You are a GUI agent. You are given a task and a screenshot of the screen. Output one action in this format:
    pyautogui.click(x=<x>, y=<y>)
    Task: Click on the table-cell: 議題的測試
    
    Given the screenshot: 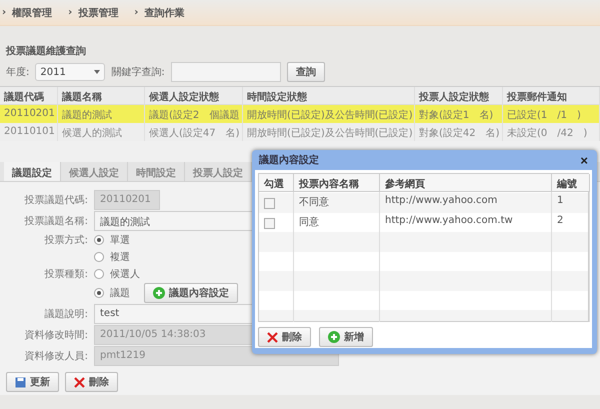 What is the action you would take?
    pyautogui.click(x=101, y=114)
    